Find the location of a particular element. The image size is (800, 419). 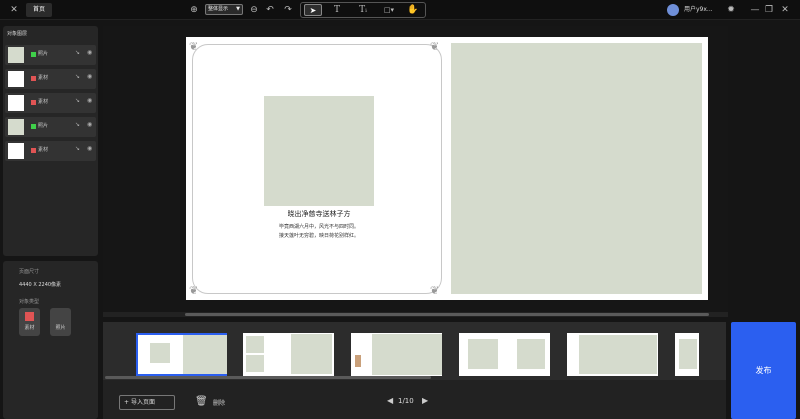

redo-icon: ↷ is located at coordinates (288, 10).